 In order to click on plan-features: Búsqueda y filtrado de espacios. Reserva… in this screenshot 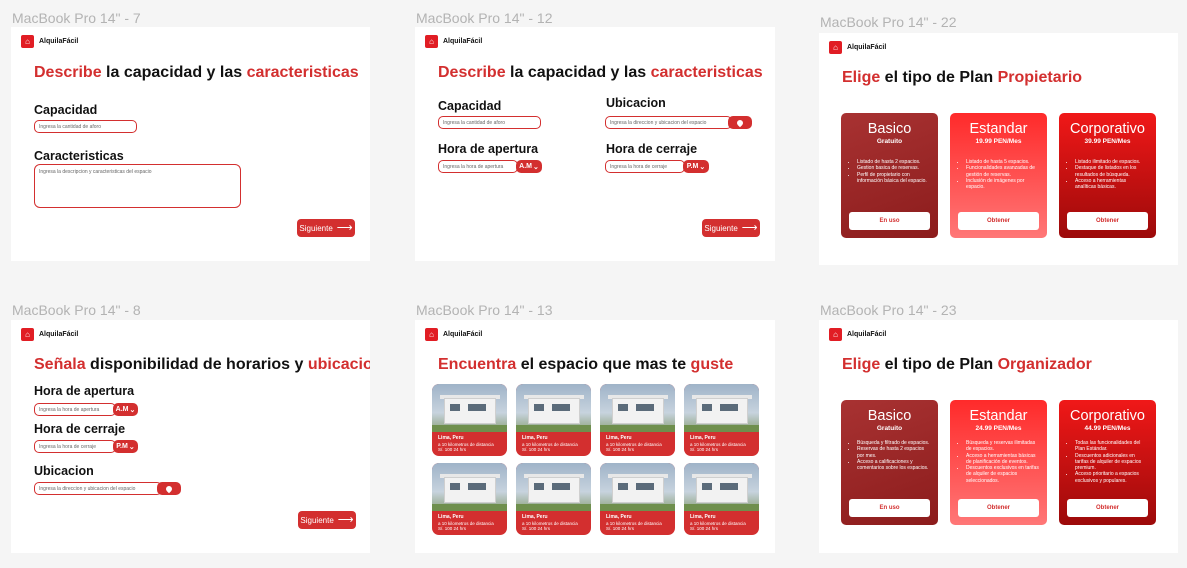, I will do `click(889, 455)`.